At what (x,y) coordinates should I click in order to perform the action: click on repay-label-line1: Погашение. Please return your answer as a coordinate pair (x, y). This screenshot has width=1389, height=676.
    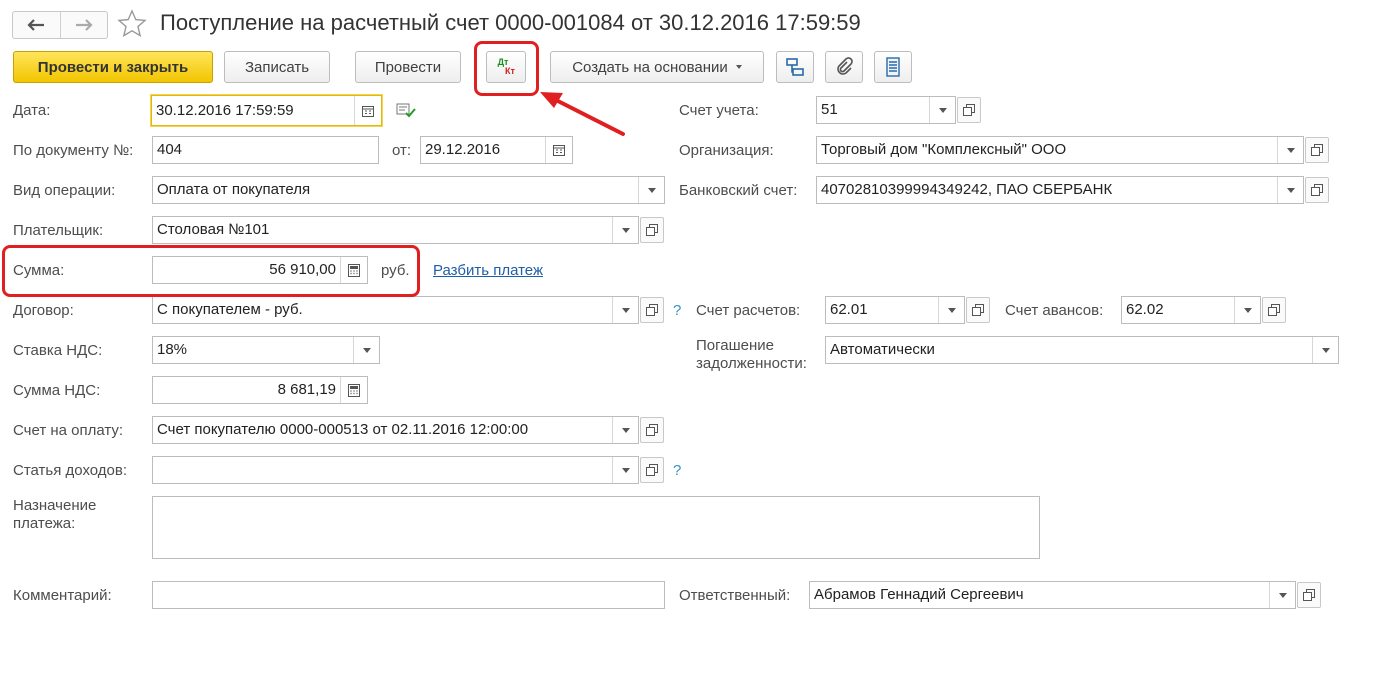
    Looking at the image, I should click on (735, 345).